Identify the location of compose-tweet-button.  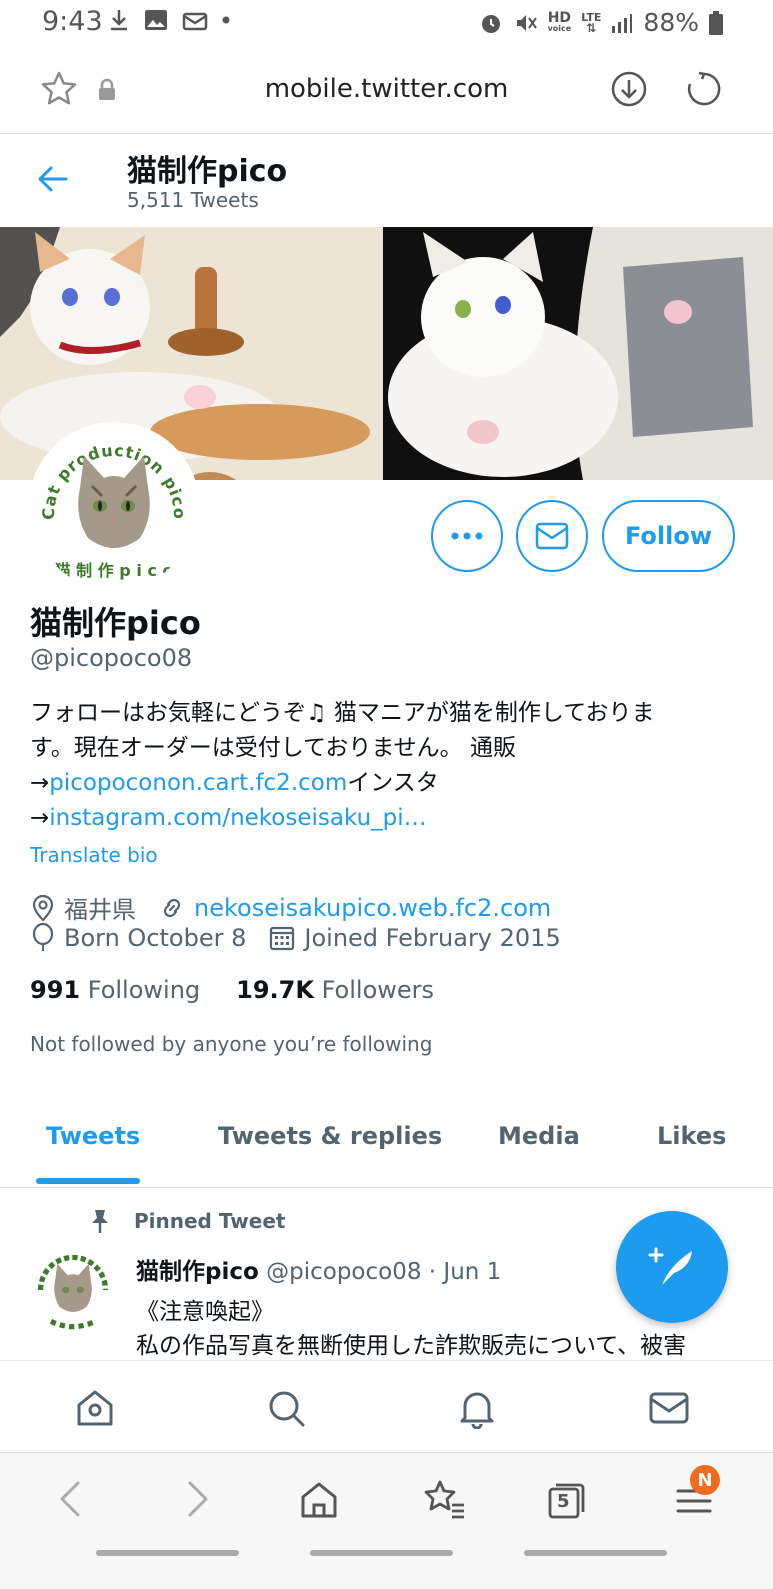
(672, 1267).